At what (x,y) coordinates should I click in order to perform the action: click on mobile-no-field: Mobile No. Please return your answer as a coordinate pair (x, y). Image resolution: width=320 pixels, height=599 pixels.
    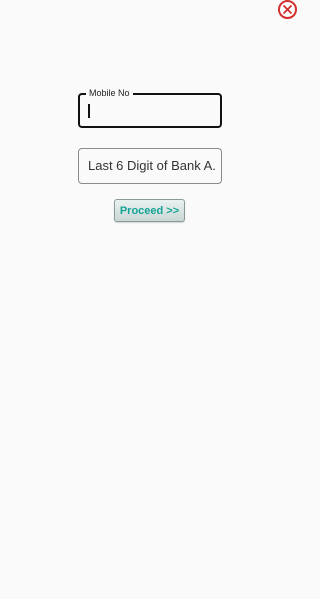
    Looking at the image, I should click on (150, 107).